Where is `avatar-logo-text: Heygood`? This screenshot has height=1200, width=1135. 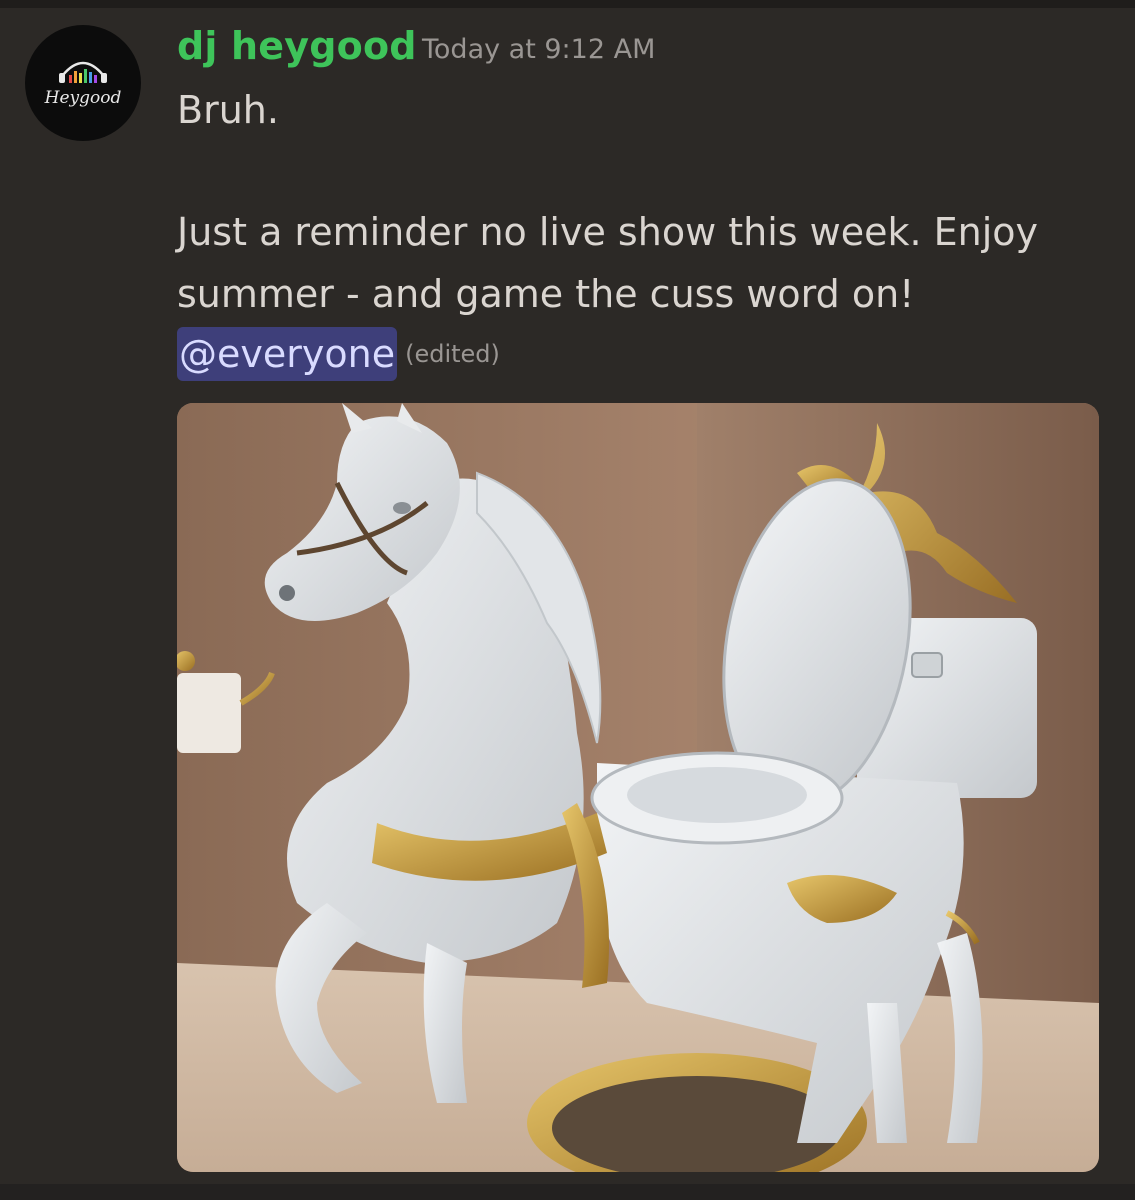 avatar-logo-text: Heygood is located at coordinates (83, 98).